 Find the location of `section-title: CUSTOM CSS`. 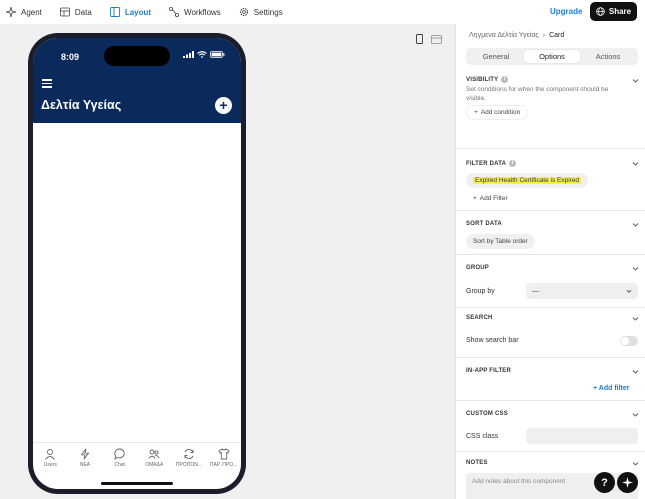

section-title: CUSTOM CSS is located at coordinates (487, 414).